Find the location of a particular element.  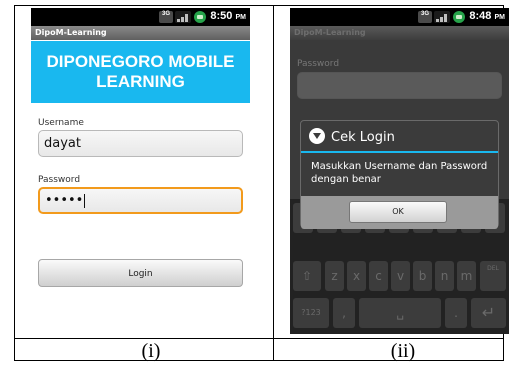

status-time: 8:48 PM is located at coordinates (487, 16).